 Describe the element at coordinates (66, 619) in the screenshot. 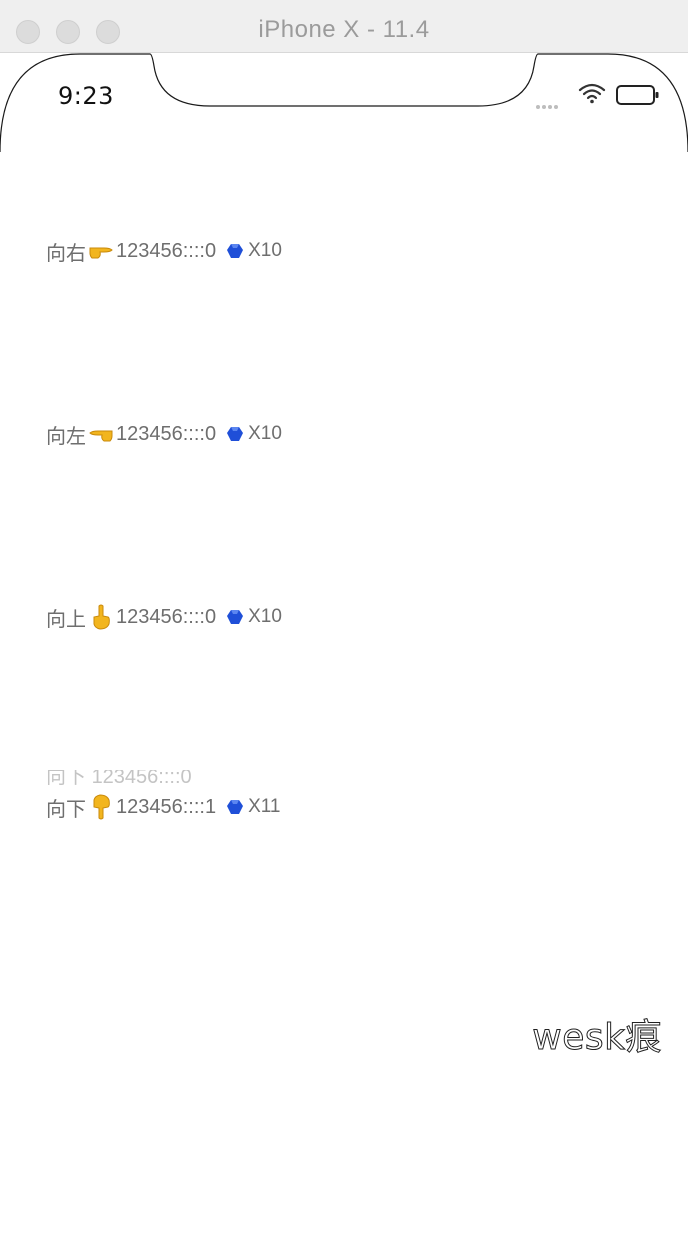

I see `command-label: 向上` at that location.